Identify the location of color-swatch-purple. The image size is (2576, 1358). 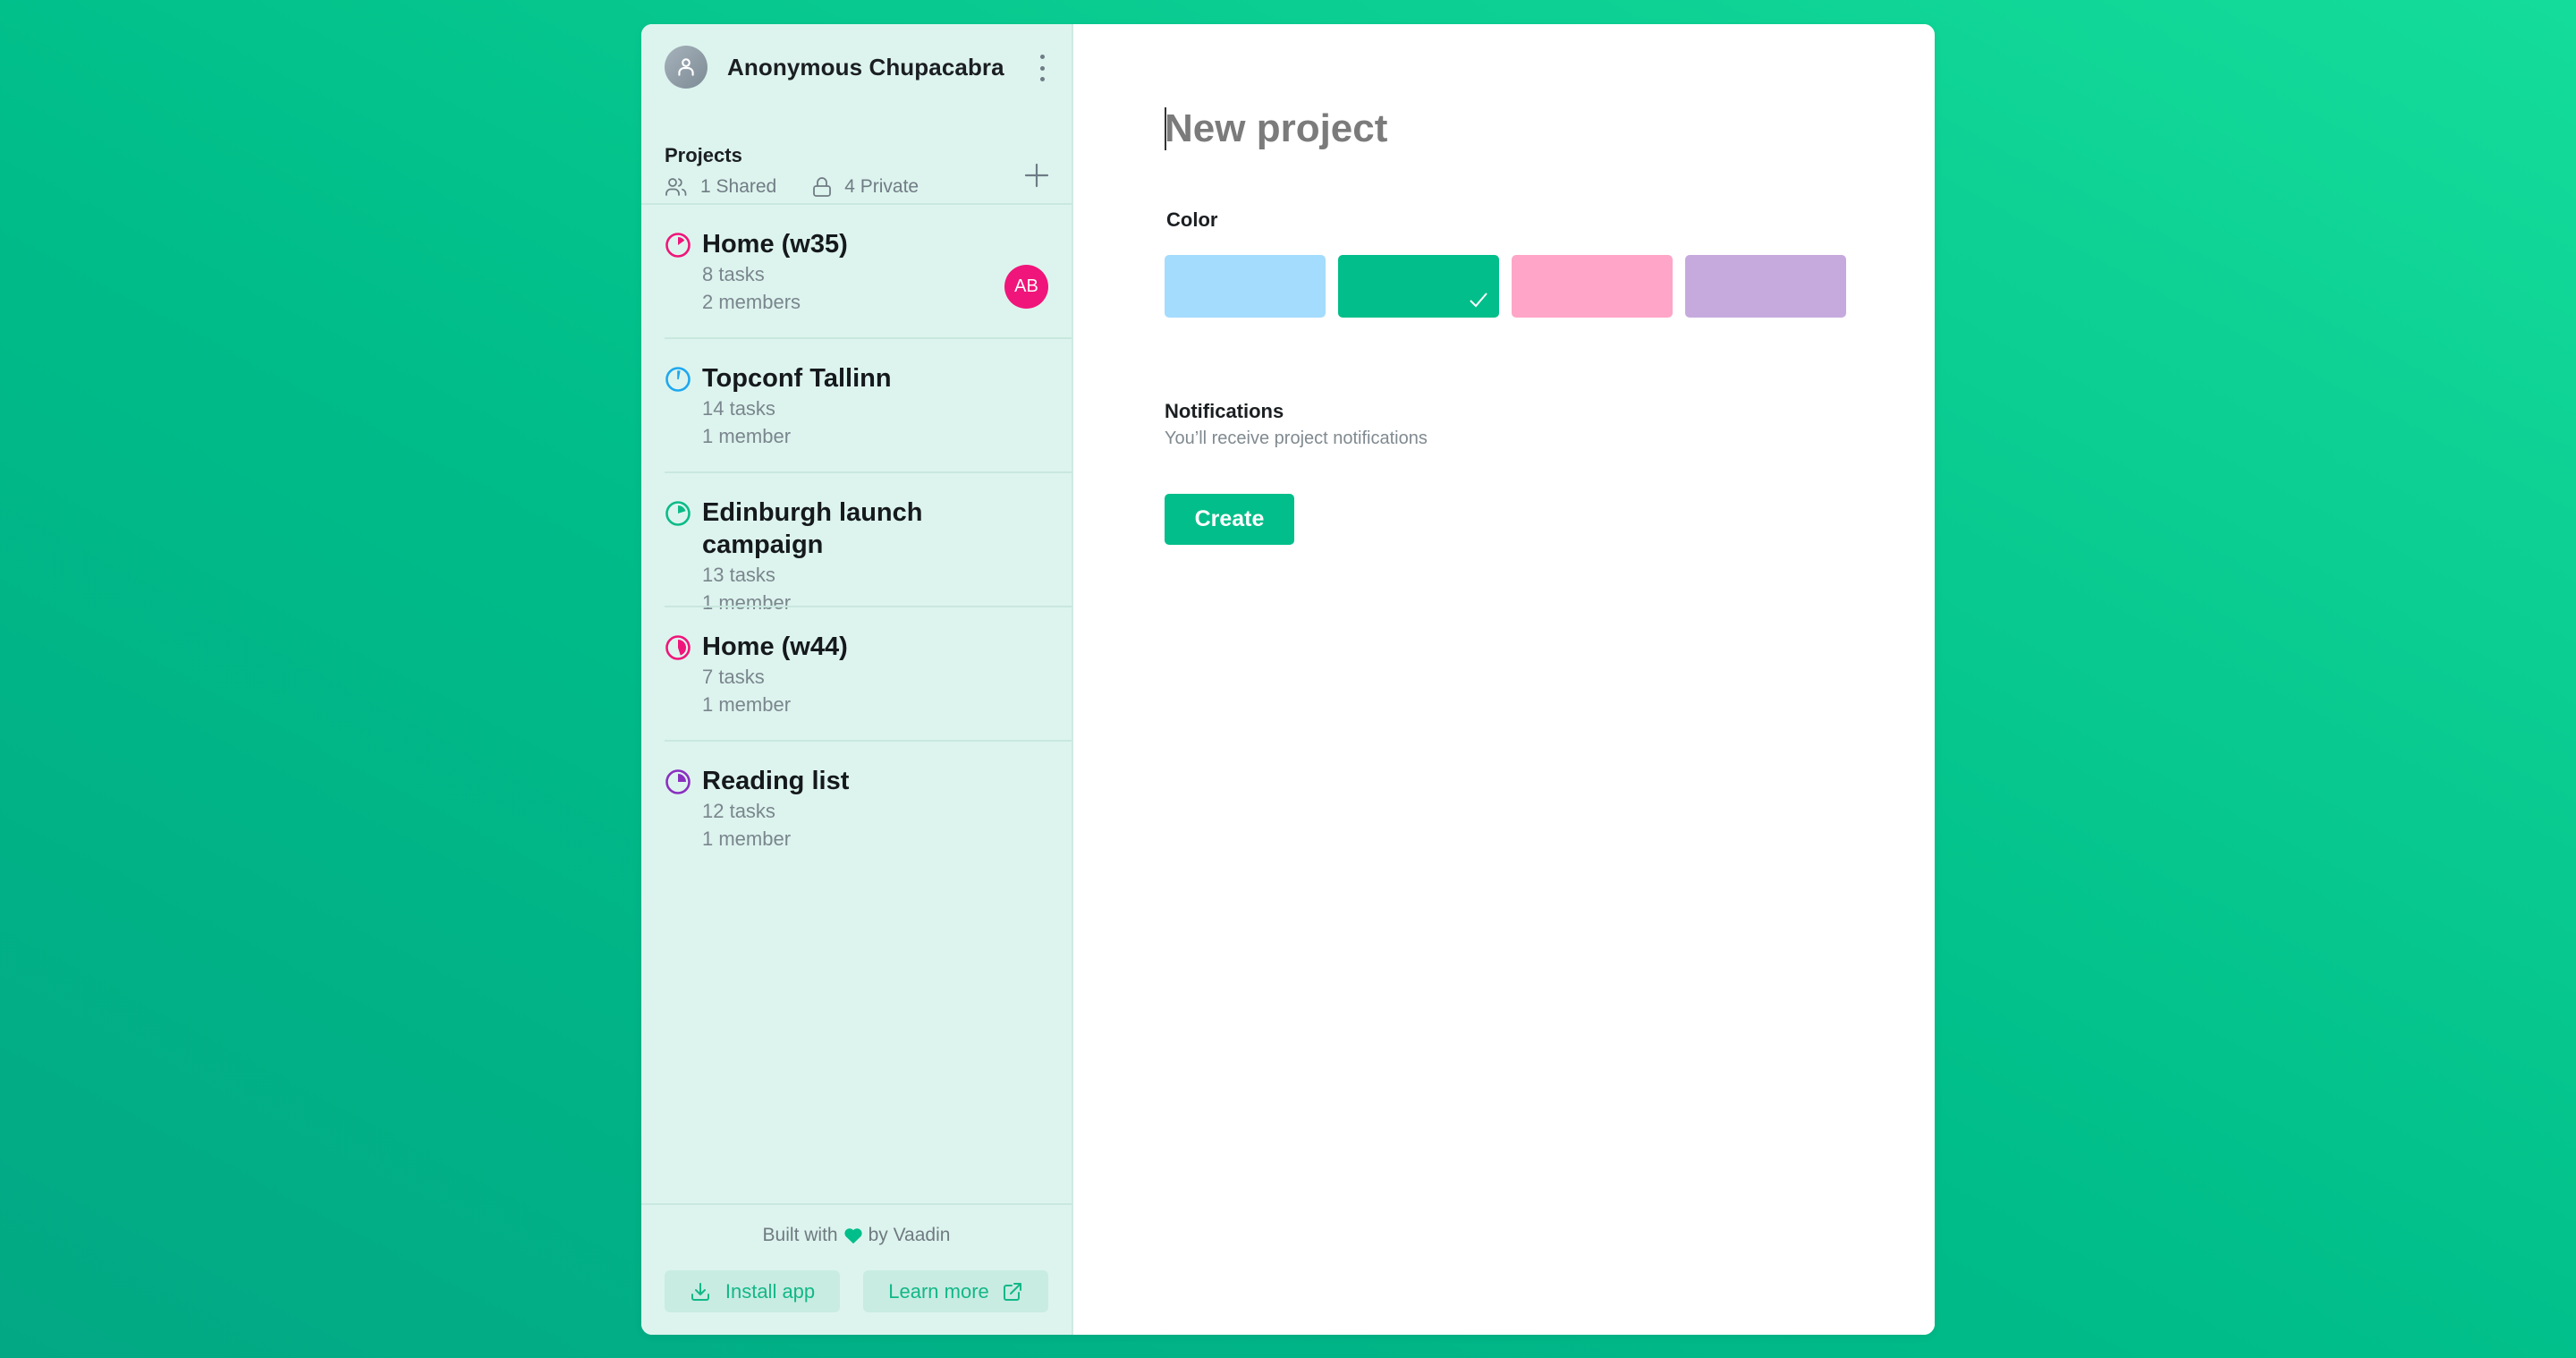
(1765, 286).